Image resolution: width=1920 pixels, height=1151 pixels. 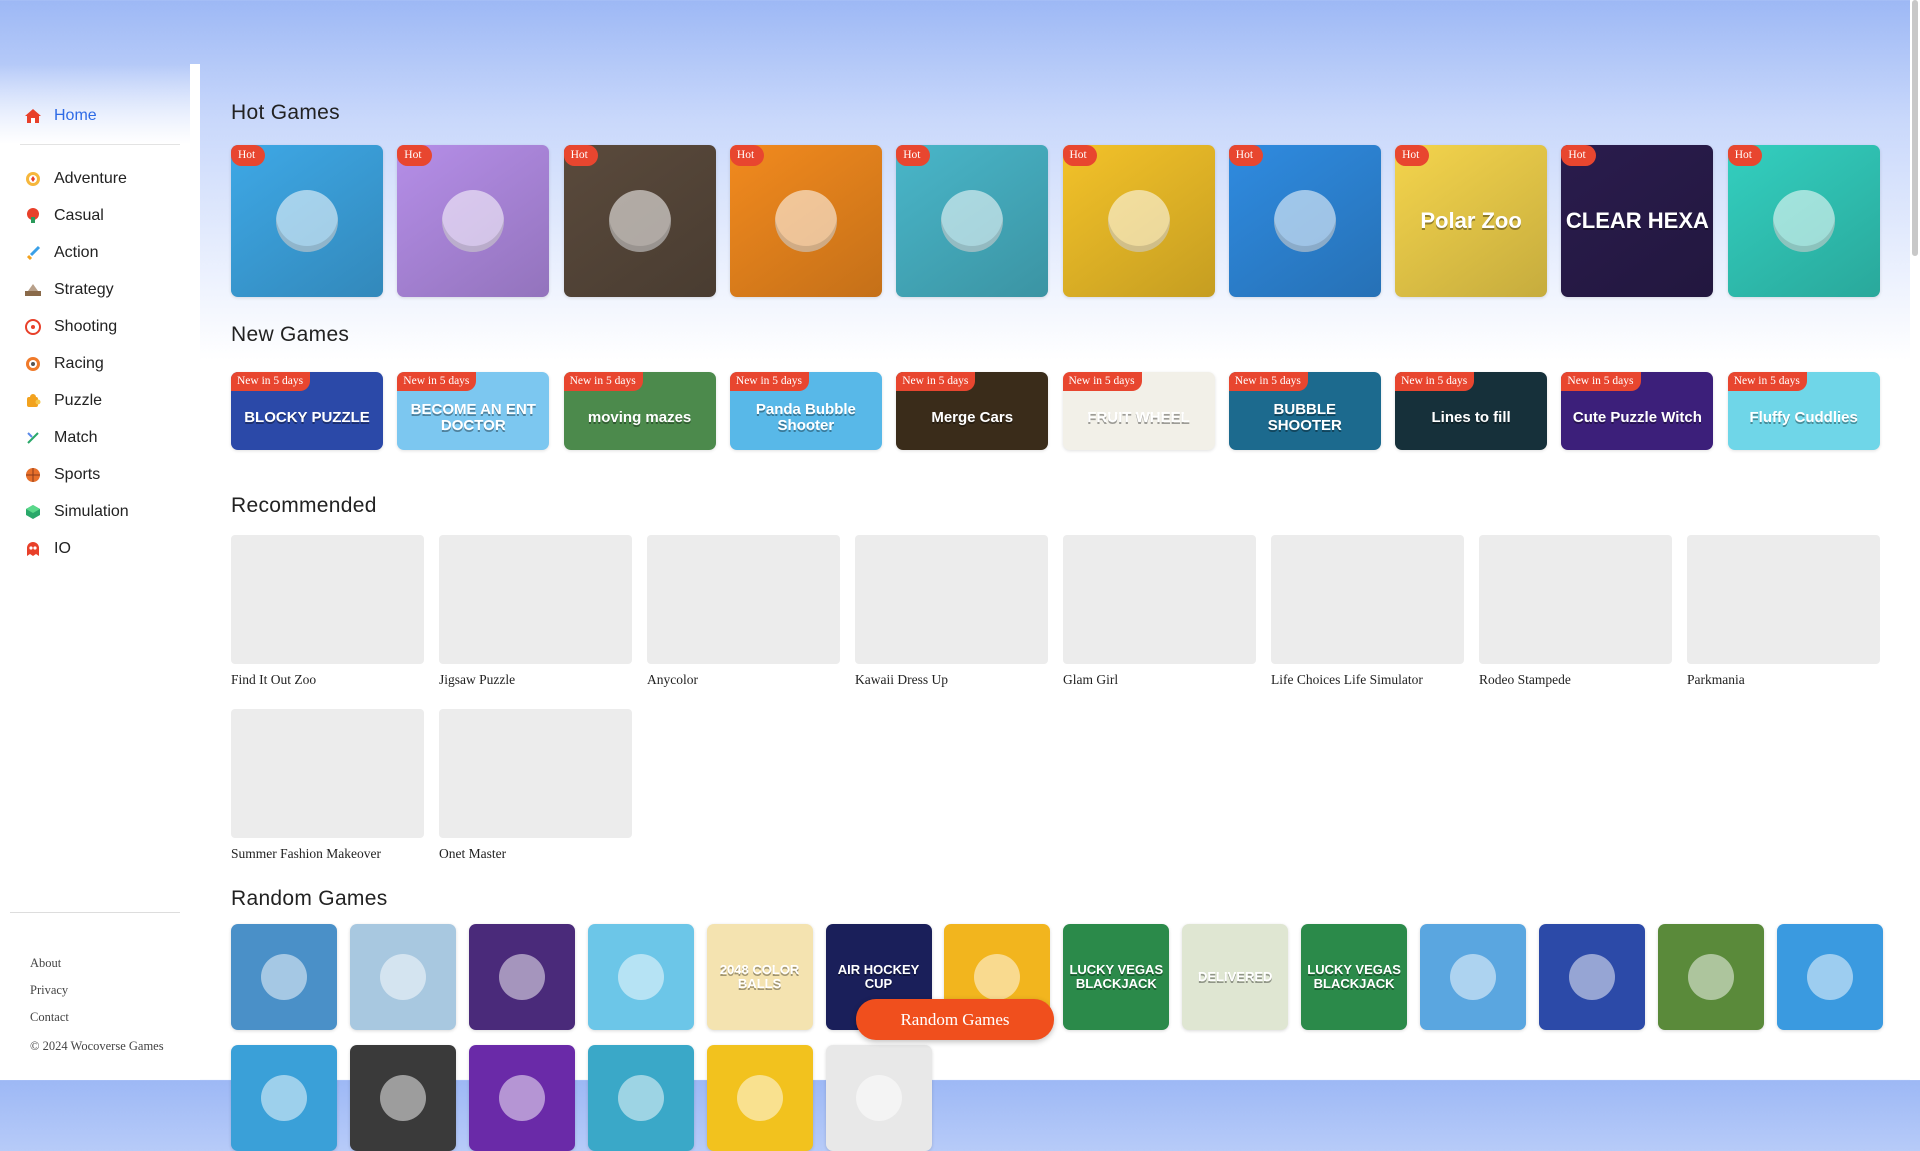 I want to click on game-art-label: Panda Bubble Shooter, so click(x=805, y=417).